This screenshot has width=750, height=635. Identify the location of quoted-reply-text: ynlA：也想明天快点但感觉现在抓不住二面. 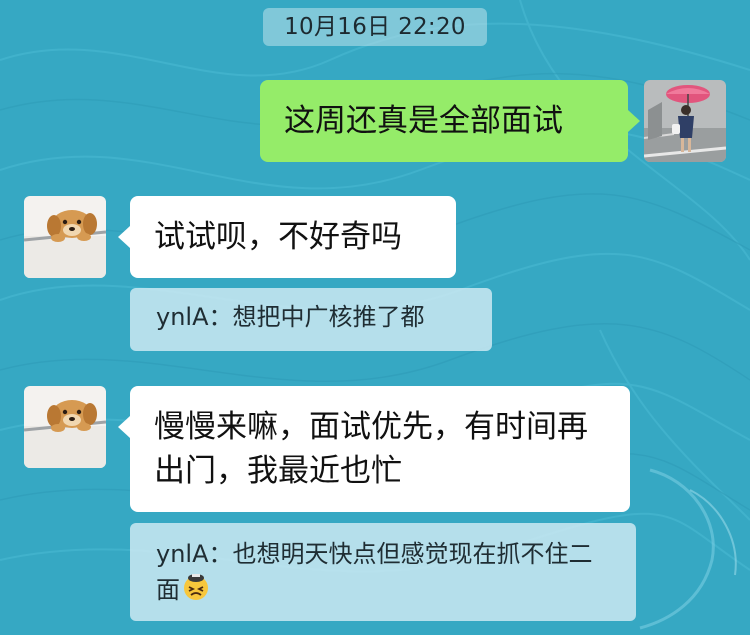
(374, 572).